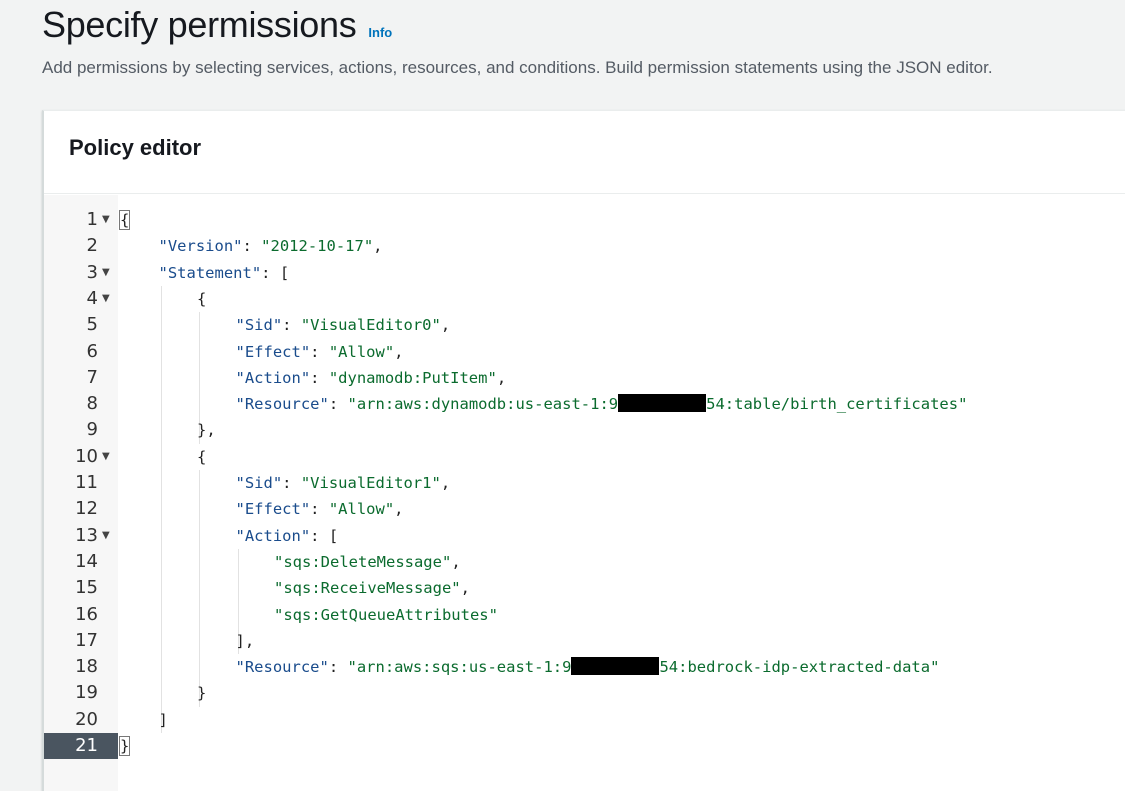 The width and height of the screenshot is (1125, 791). What do you see at coordinates (92, 430) in the screenshot?
I see `line-number: 9` at bounding box center [92, 430].